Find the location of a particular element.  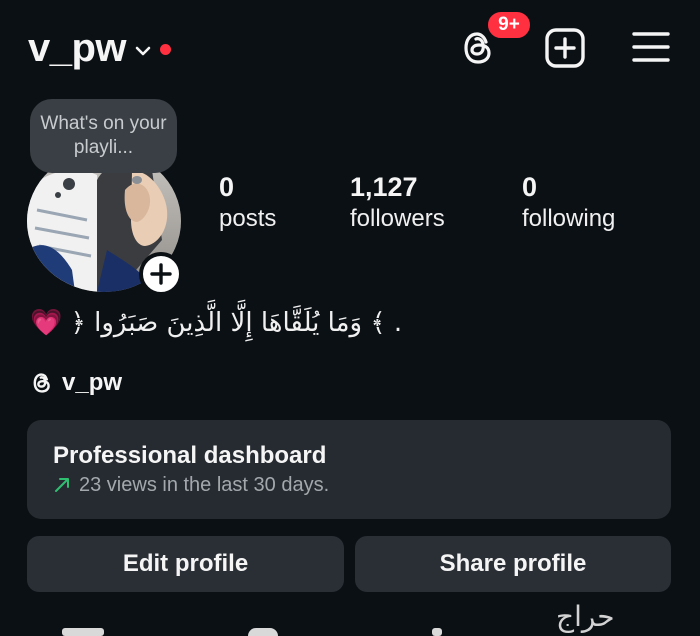

posts-label: posts is located at coordinates (248, 218).